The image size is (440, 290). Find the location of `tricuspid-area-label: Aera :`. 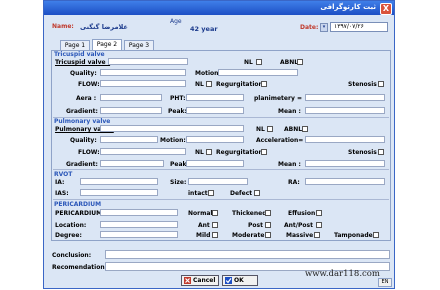

tricuspid-area-label: Aera : is located at coordinates (86, 98).